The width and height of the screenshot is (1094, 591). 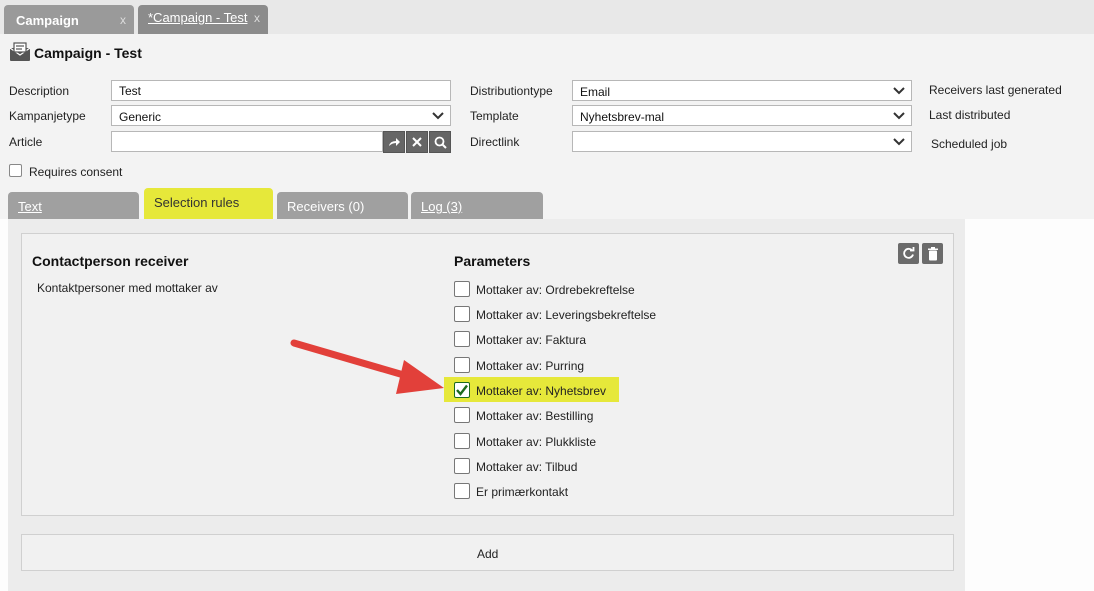 I want to click on delete-rule-button, so click(x=932, y=253).